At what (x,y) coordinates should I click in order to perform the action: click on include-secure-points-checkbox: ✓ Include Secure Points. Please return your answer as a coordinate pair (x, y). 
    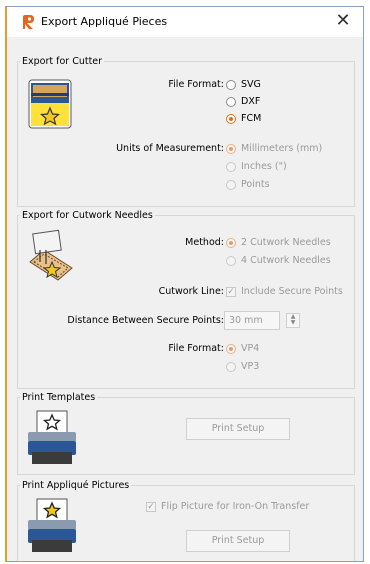
    Looking at the image, I should click on (284, 291).